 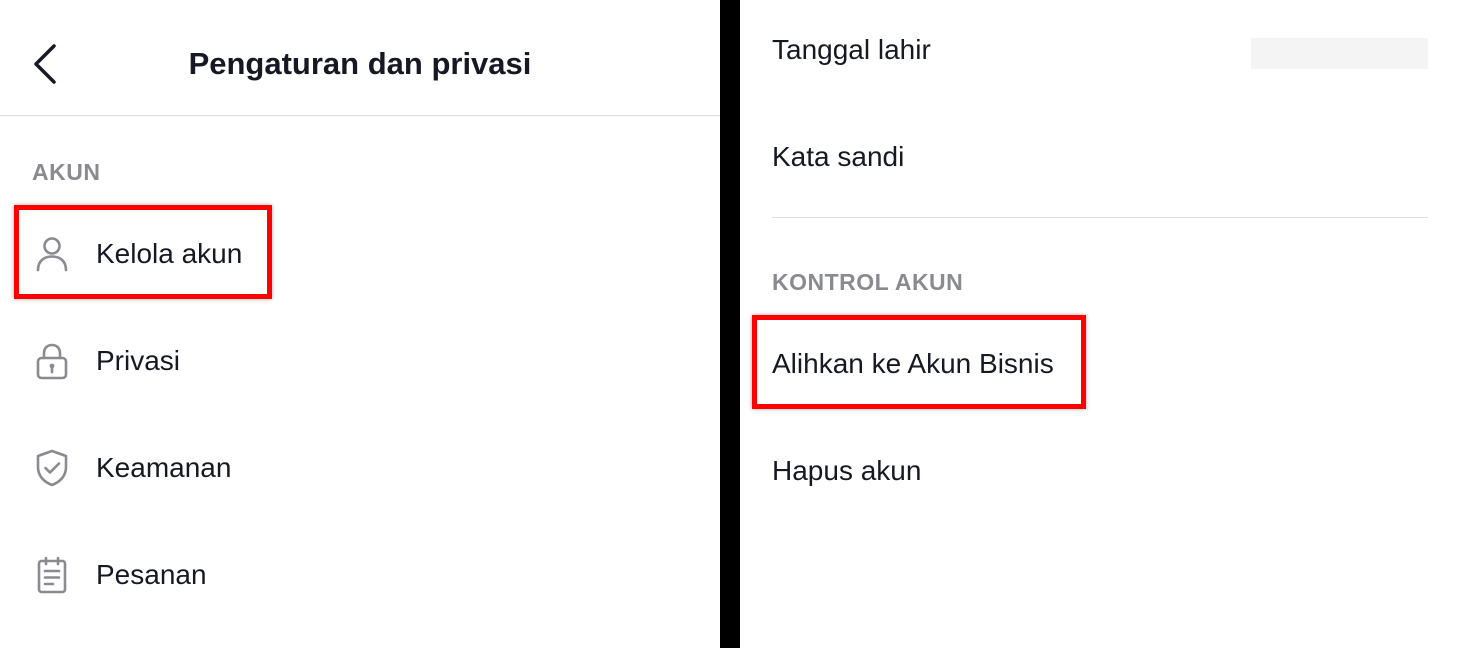 I want to click on birthdate-value, so click(x=1339, y=53).